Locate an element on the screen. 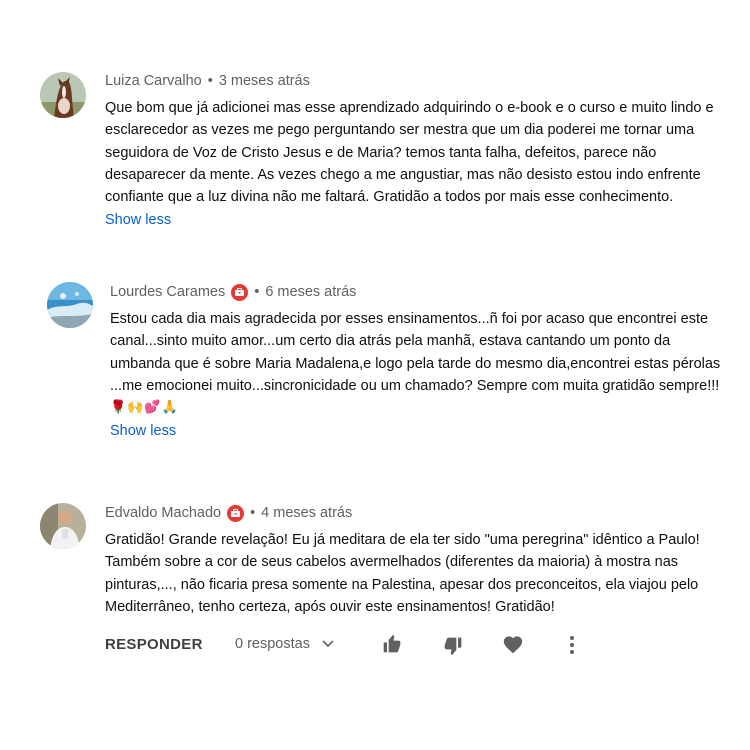 The width and height of the screenshot is (750, 750). replies-count: 0 respostas is located at coordinates (272, 644).